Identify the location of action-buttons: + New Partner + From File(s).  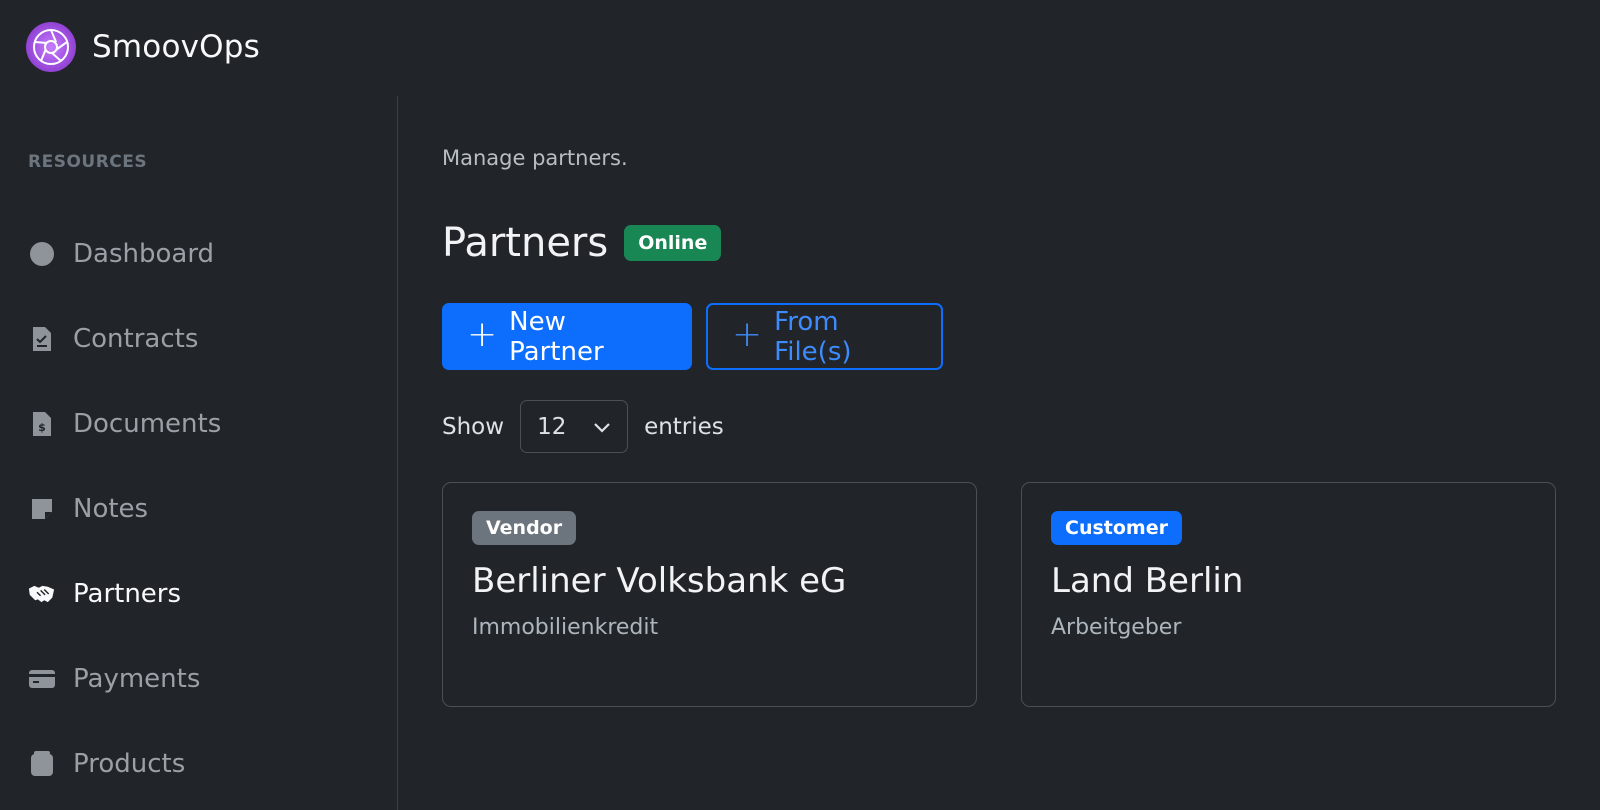
(692, 336).